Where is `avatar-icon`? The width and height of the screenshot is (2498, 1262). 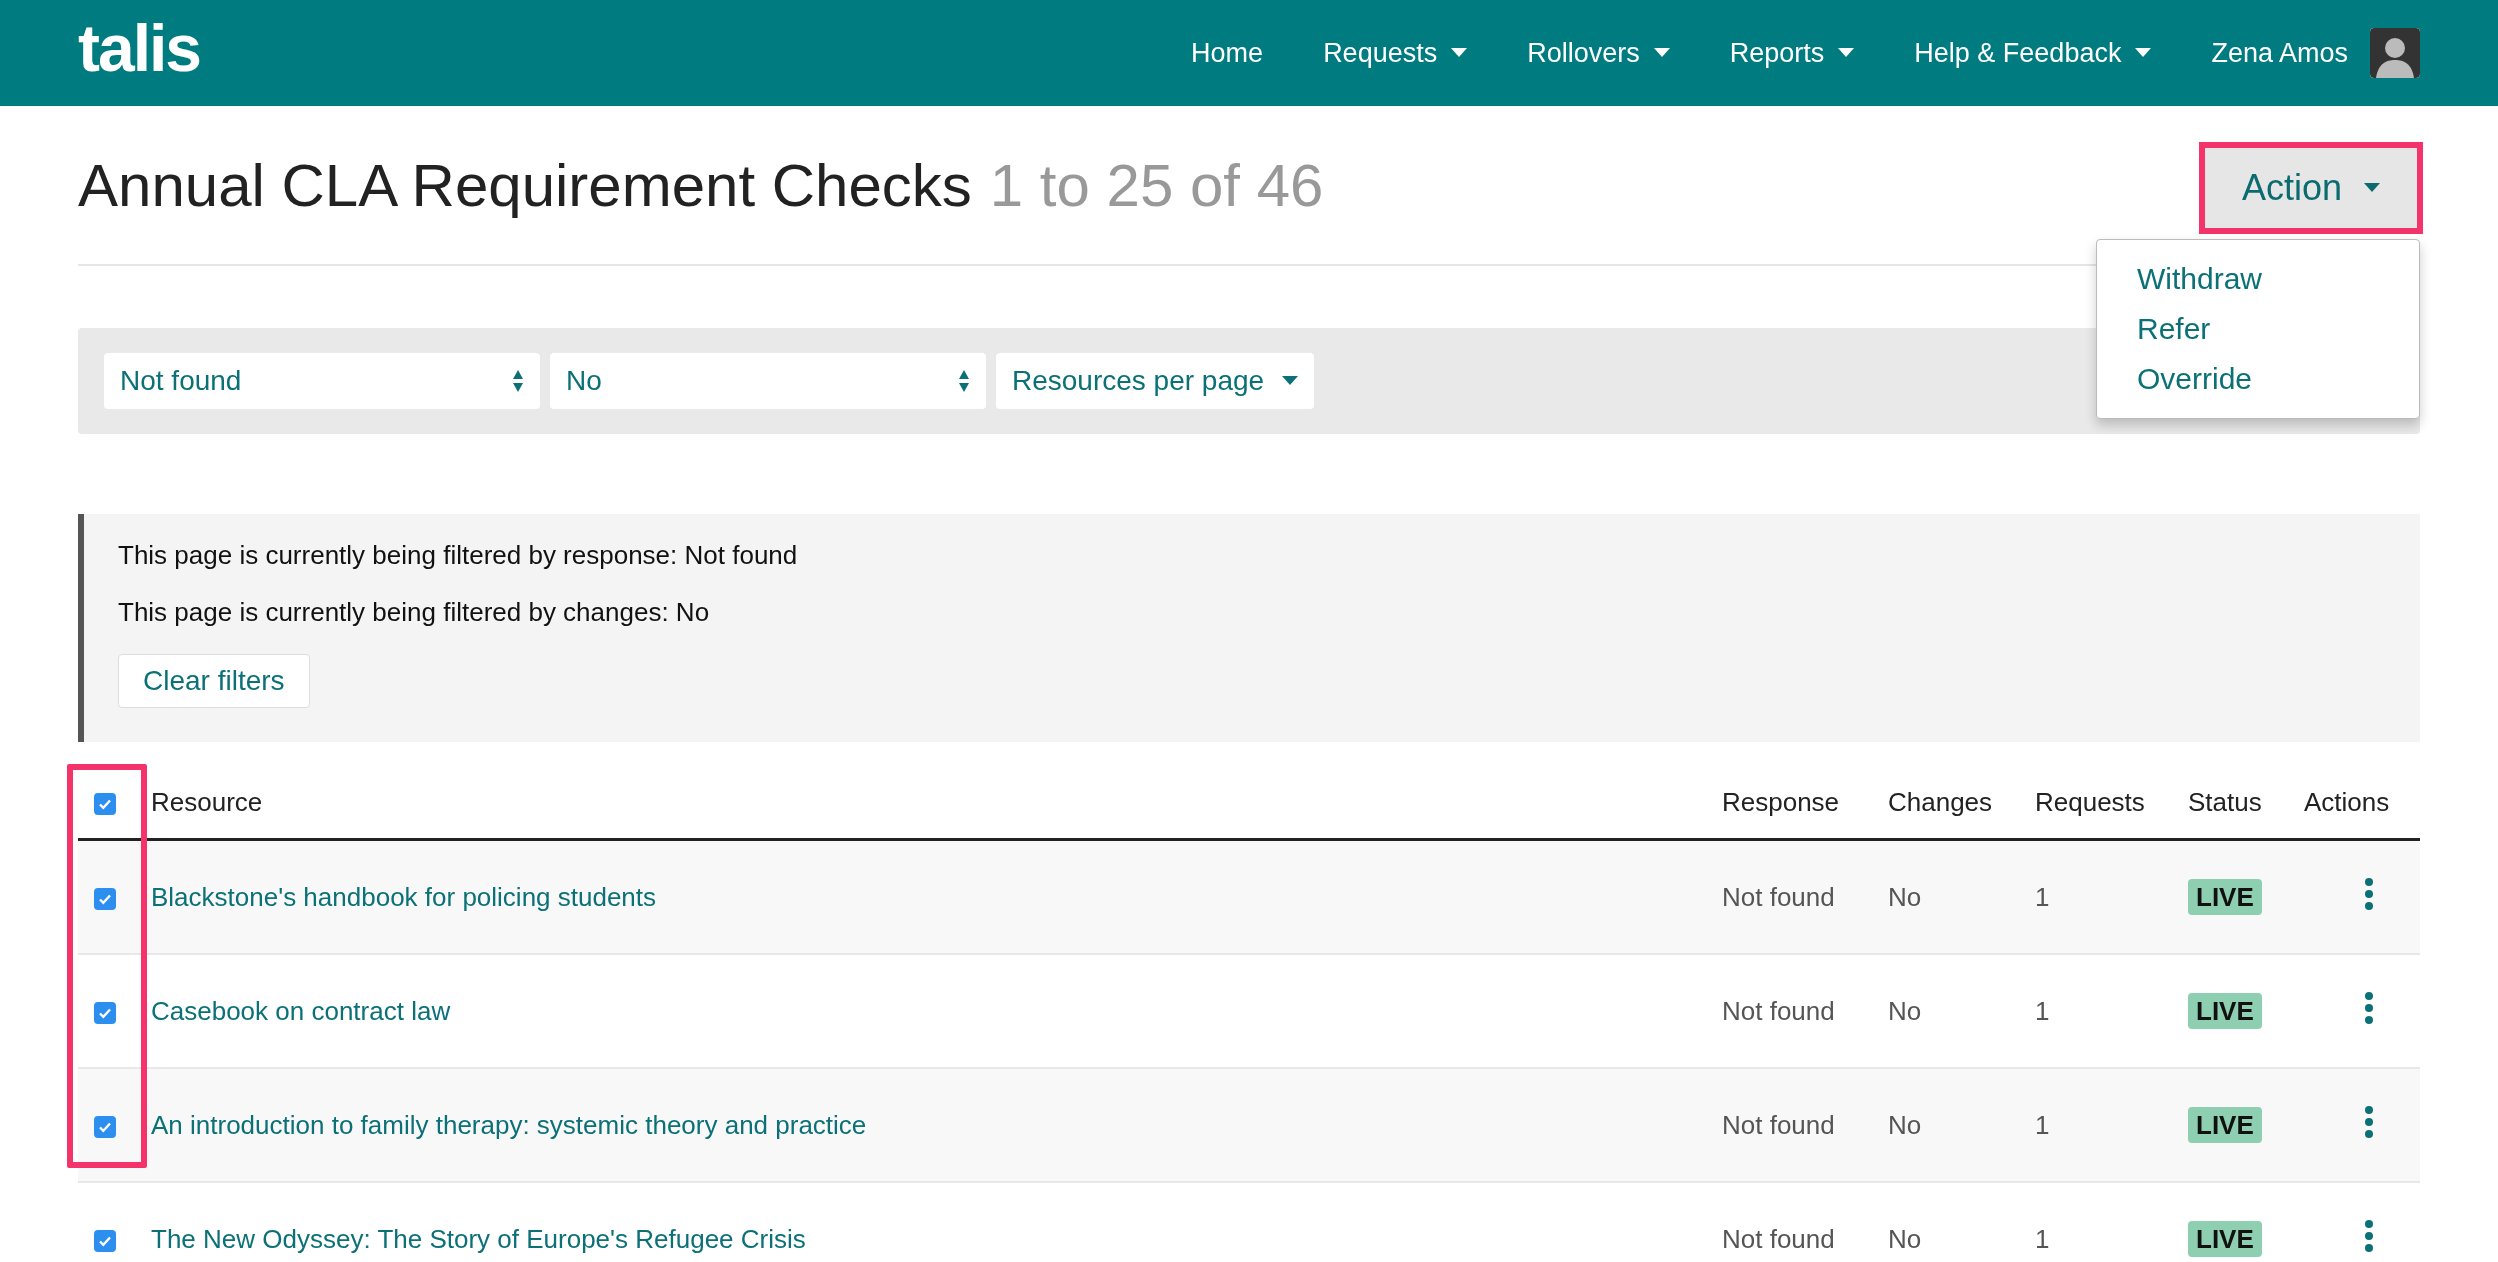 avatar-icon is located at coordinates (2395, 53).